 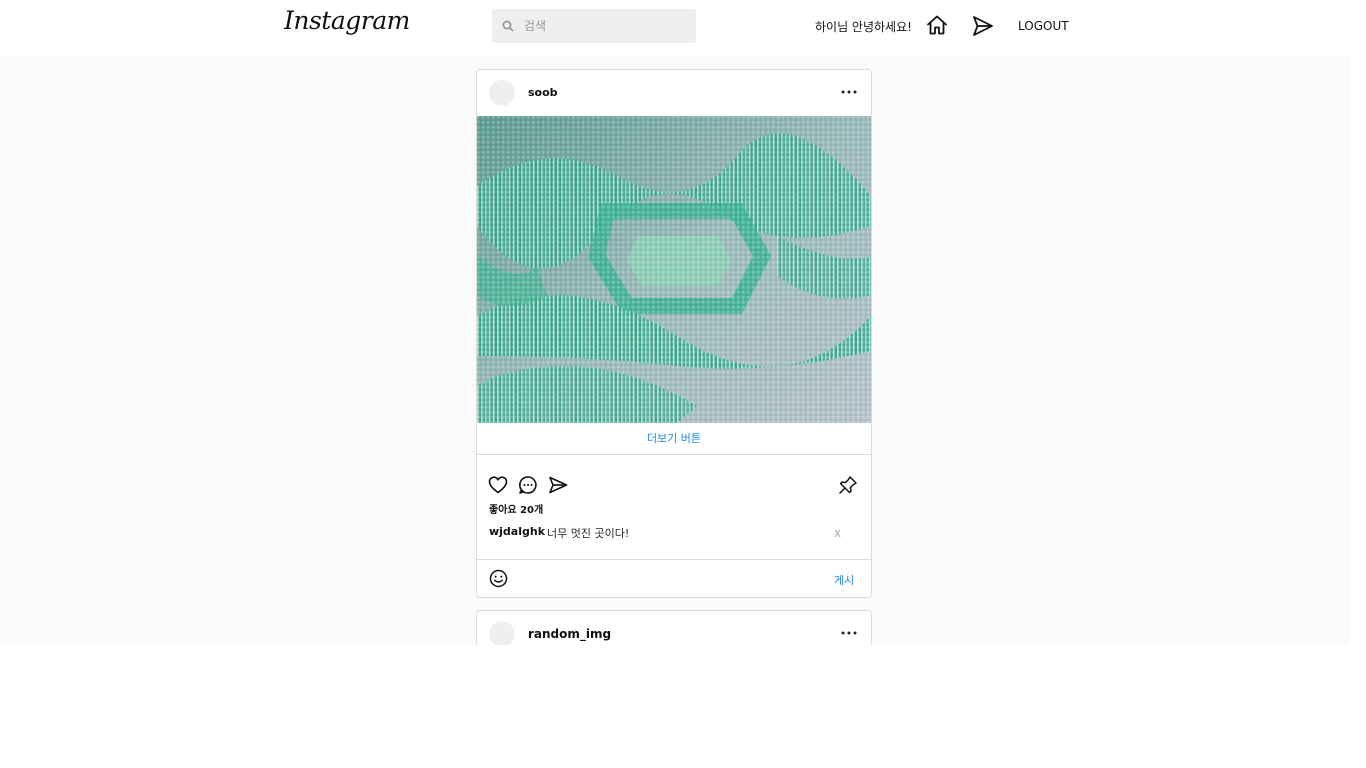 I want to click on comment-icon, so click(x=528, y=485).